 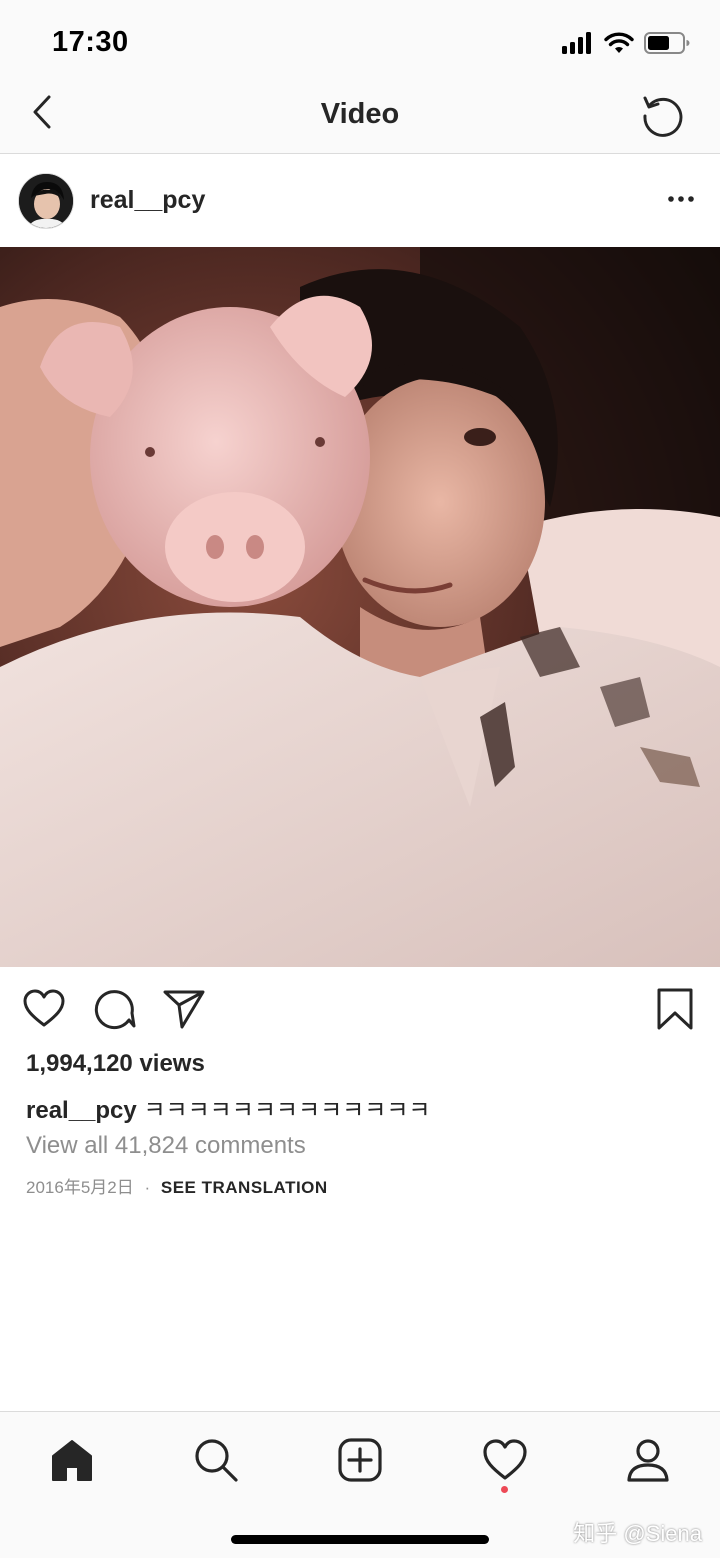 I want to click on search-icon, so click(x=216, y=1460).